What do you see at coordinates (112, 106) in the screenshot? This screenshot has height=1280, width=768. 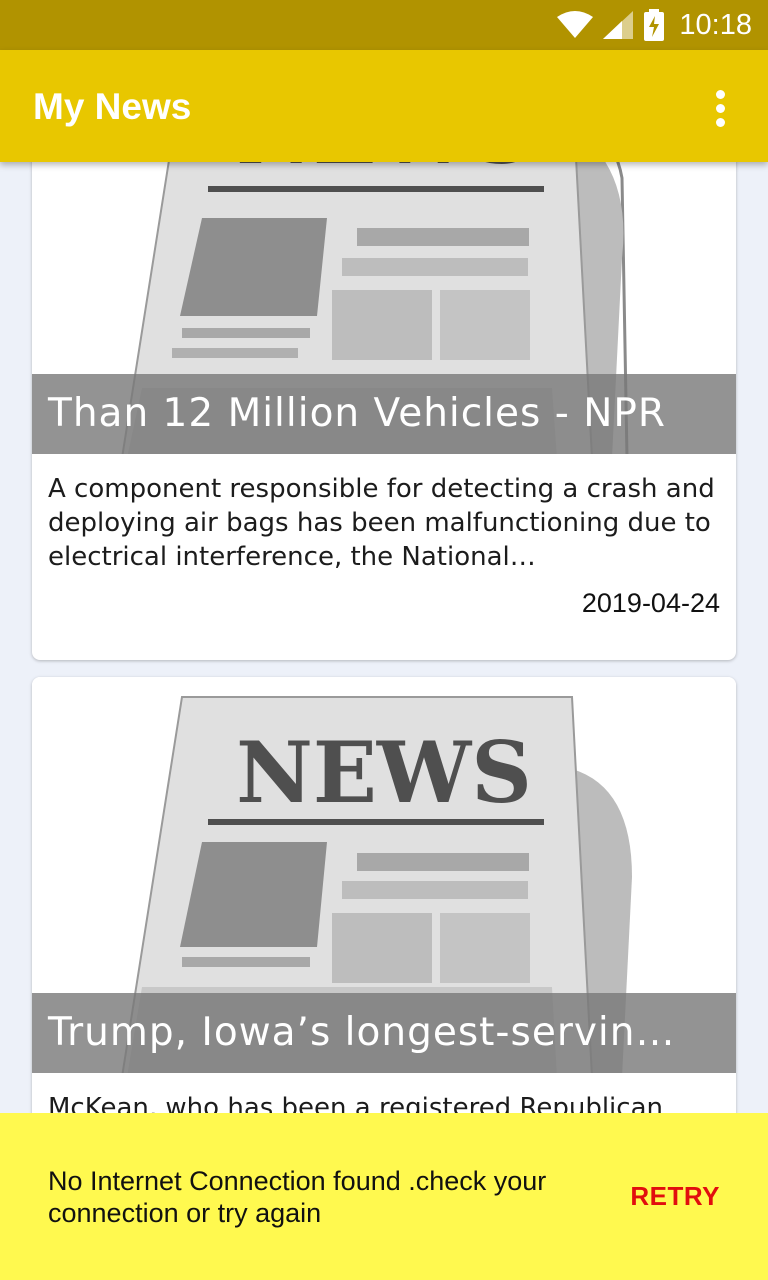 I see `app-title: My News` at bounding box center [112, 106].